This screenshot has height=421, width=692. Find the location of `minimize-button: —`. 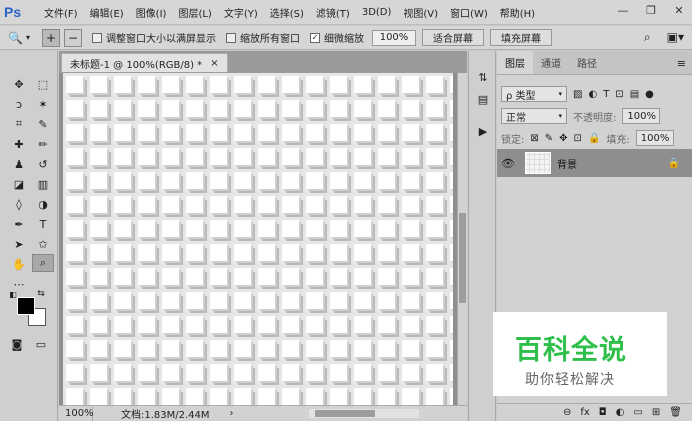

minimize-button: — is located at coordinates (623, 10).